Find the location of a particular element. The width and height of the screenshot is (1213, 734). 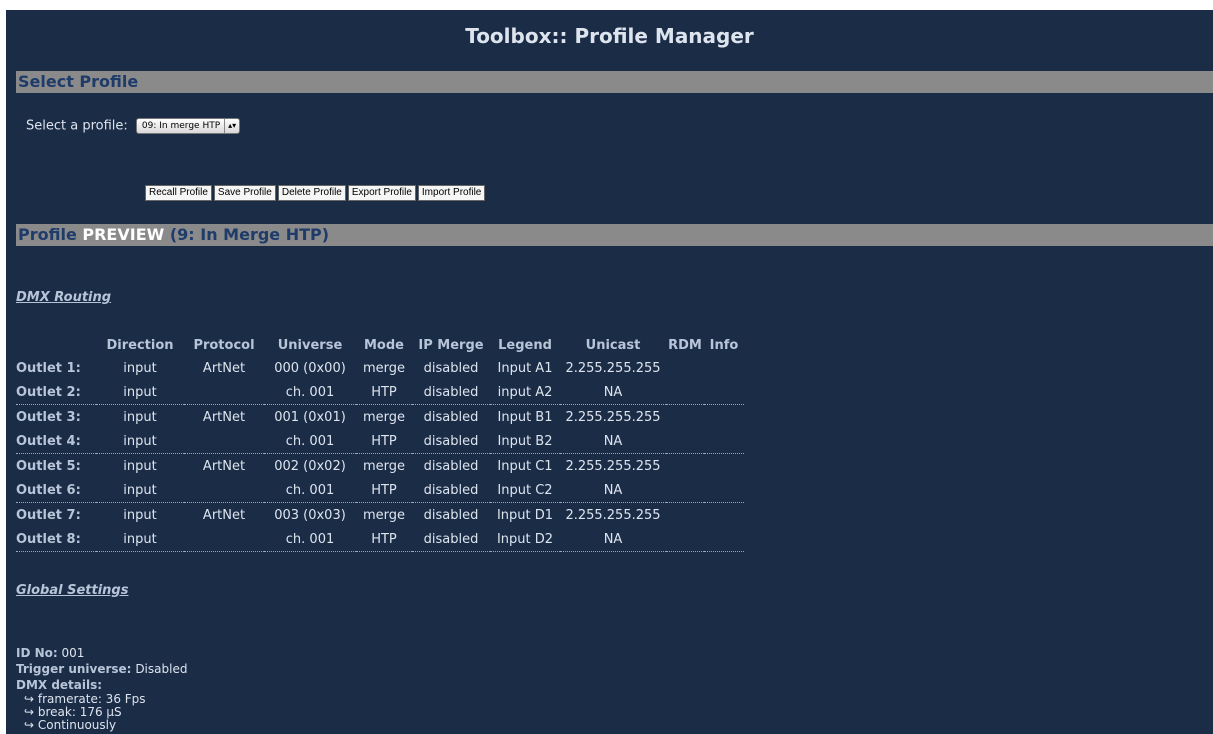

legend-cell: input A2 is located at coordinates (525, 392).